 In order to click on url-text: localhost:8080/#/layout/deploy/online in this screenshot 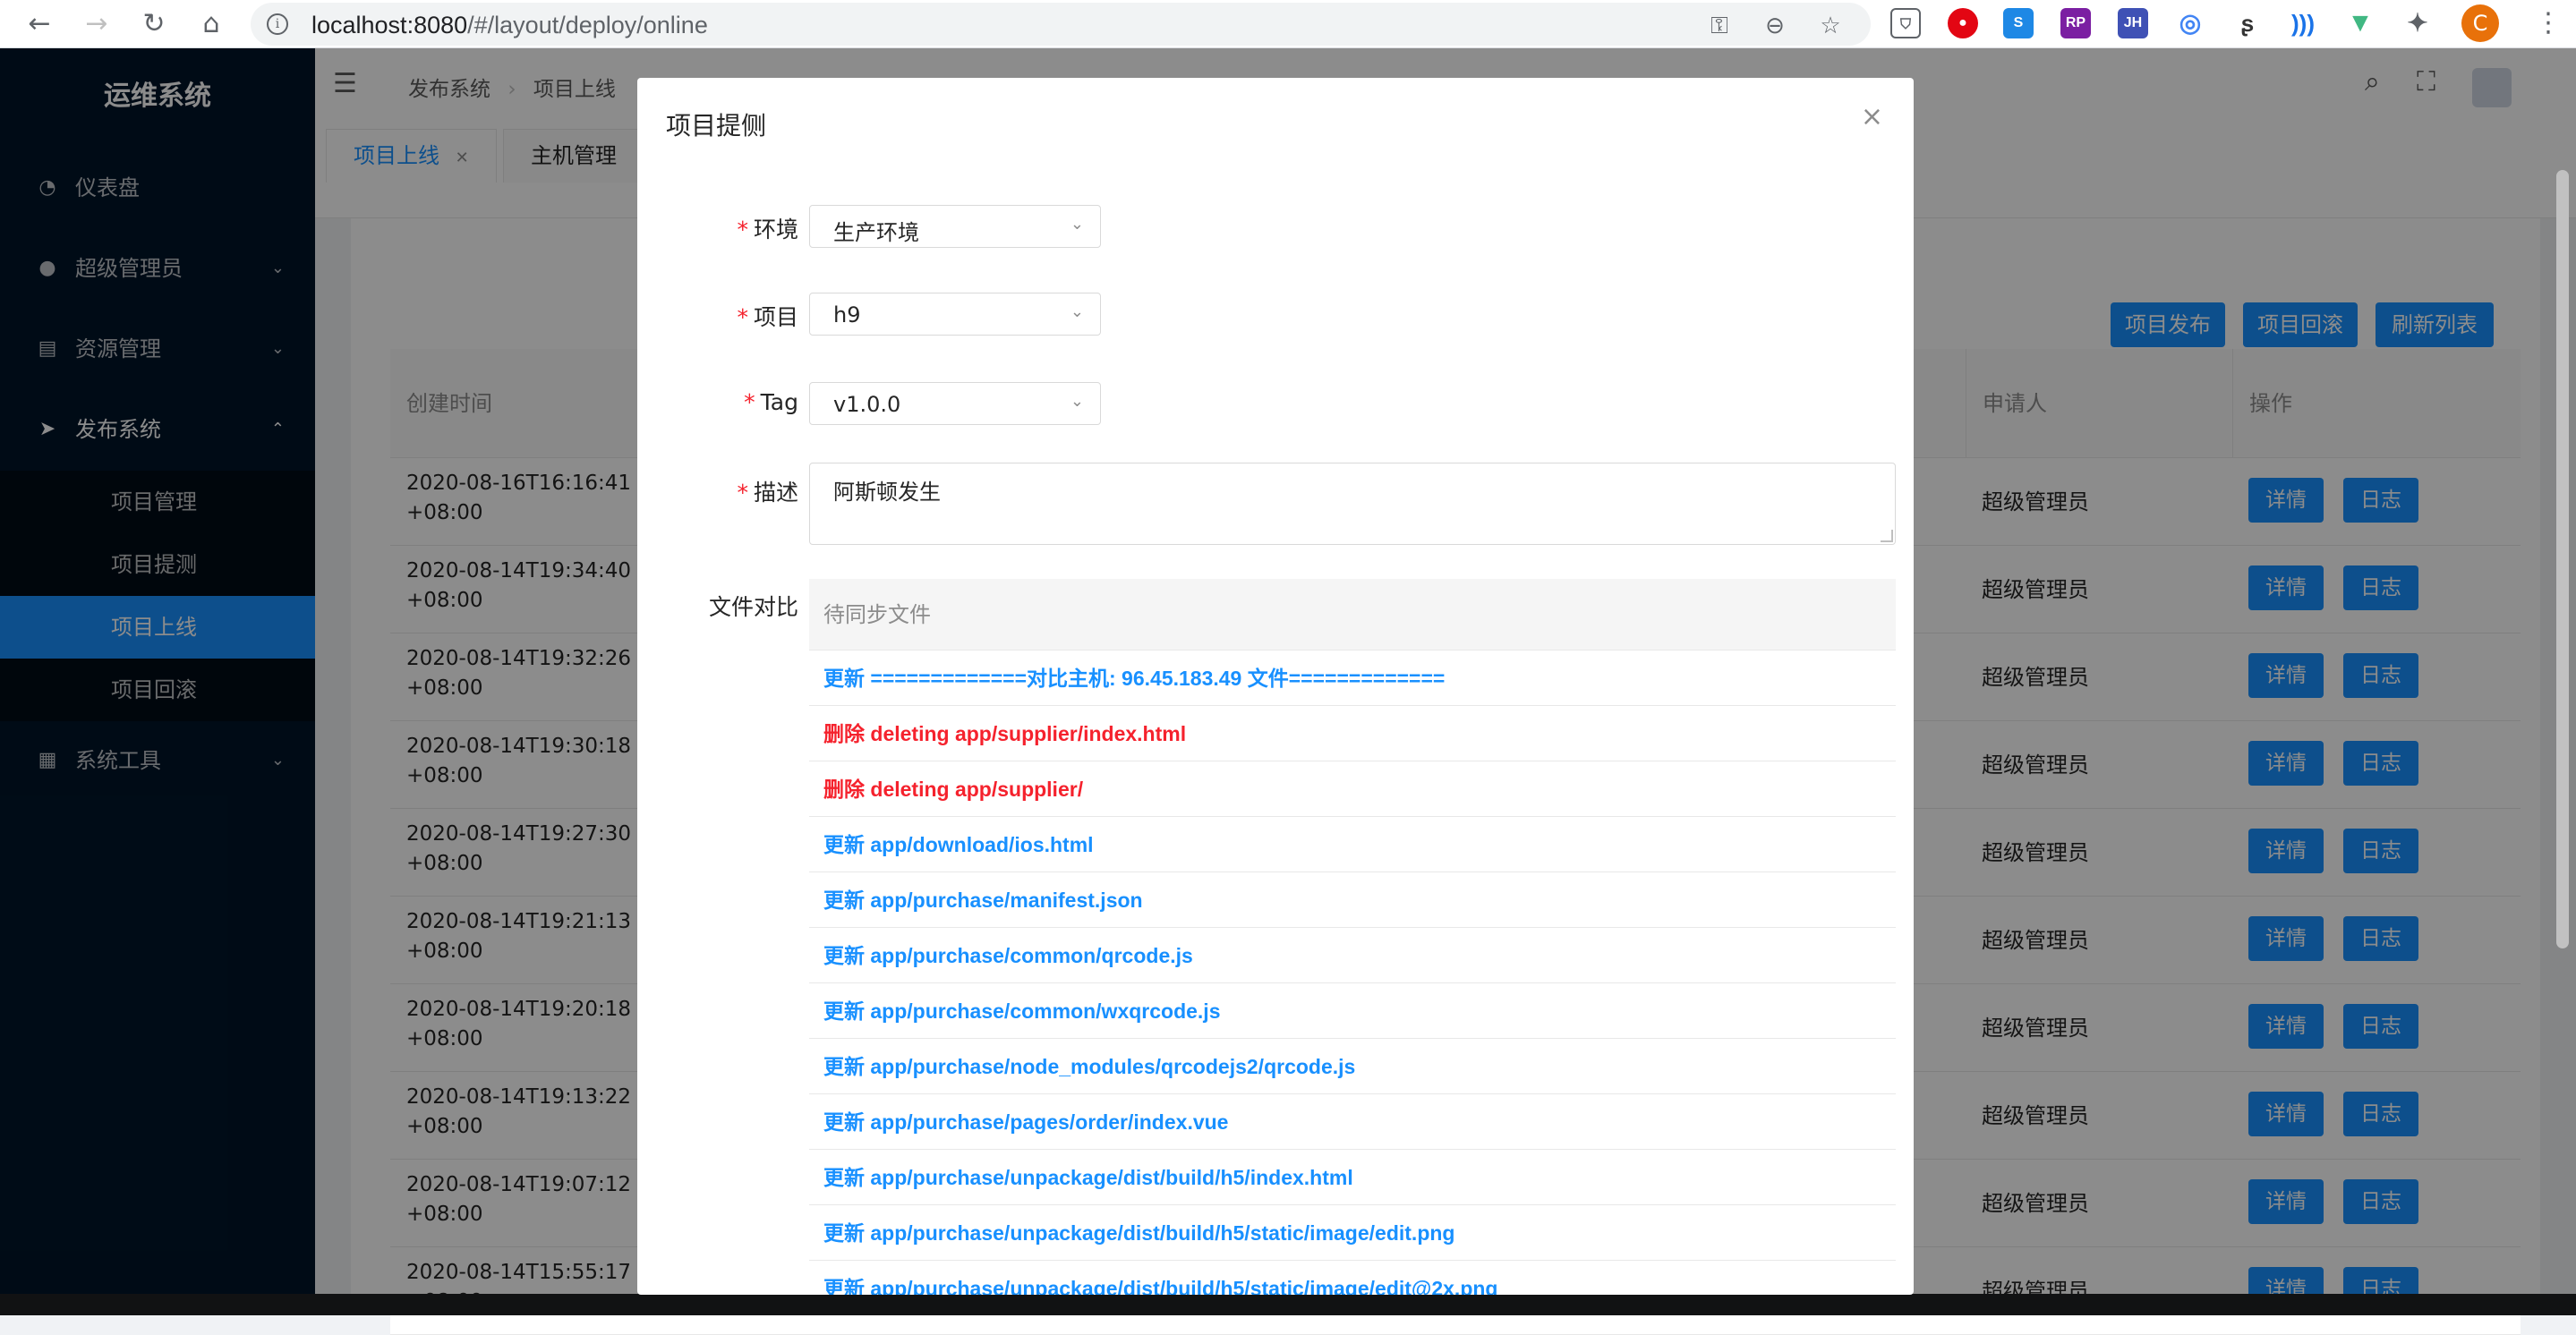, I will do `click(509, 25)`.